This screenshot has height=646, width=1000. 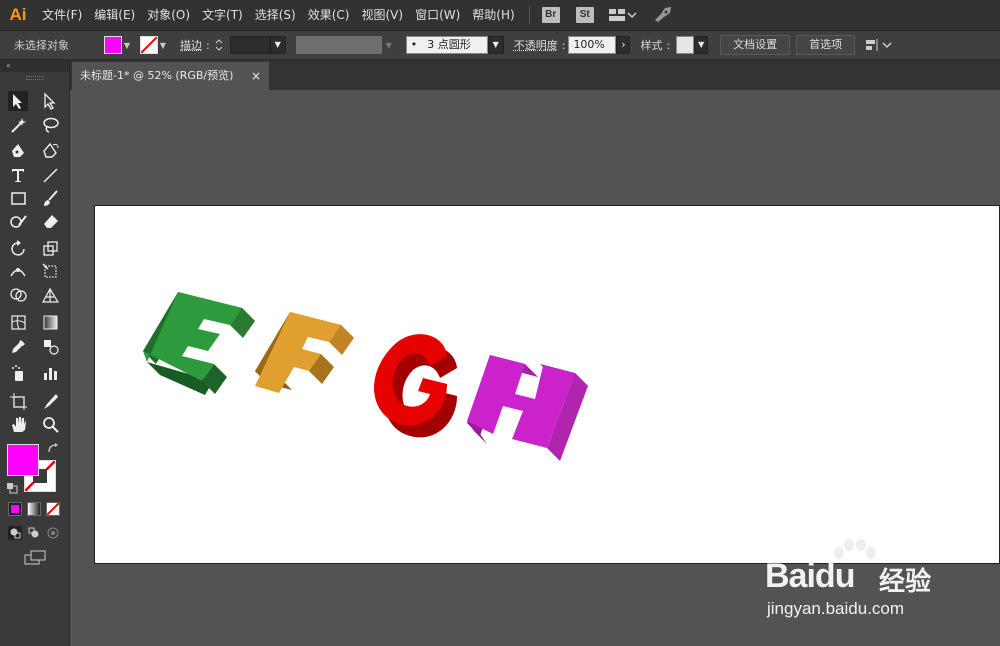 What do you see at coordinates (755, 45) in the screenshot?
I see `document-setup-button: 文档设置` at bounding box center [755, 45].